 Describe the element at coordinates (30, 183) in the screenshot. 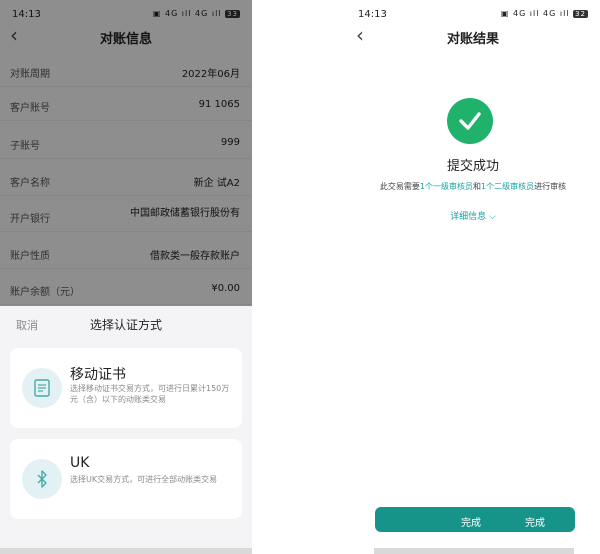

I see `row-label: 客户名称` at that location.